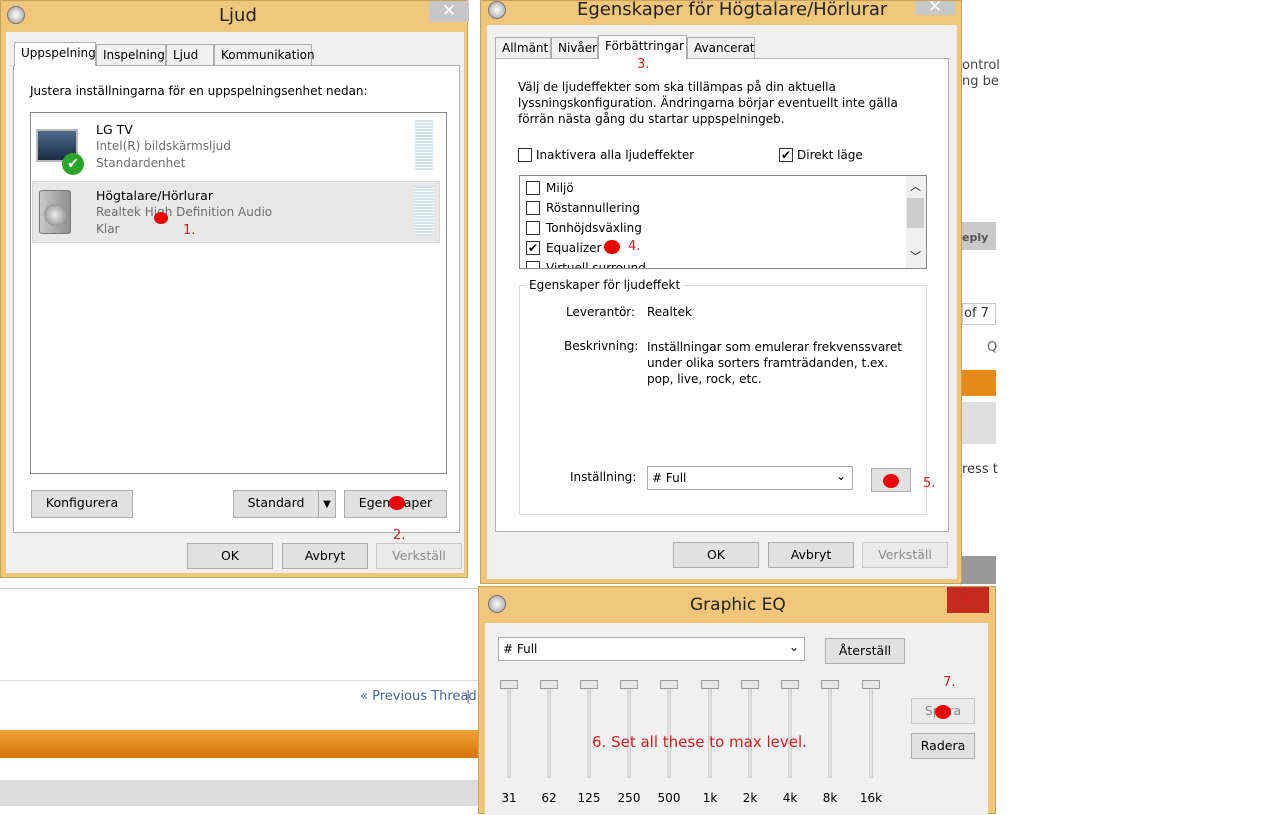 This screenshot has width=1271, height=815. Describe the element at coordinates (710, 208) in the screenshot. I see `effect-item: Röstannullering` at that location.